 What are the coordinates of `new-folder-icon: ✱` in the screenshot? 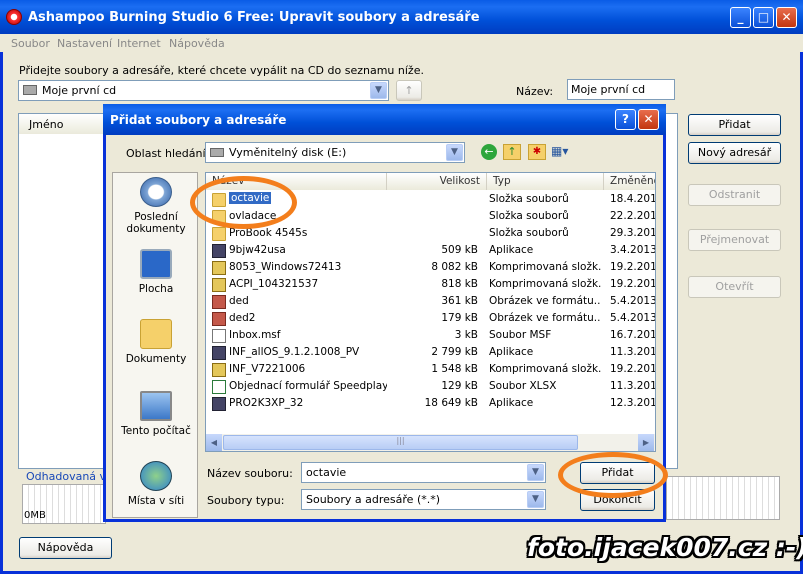 It's located at (537, 152).